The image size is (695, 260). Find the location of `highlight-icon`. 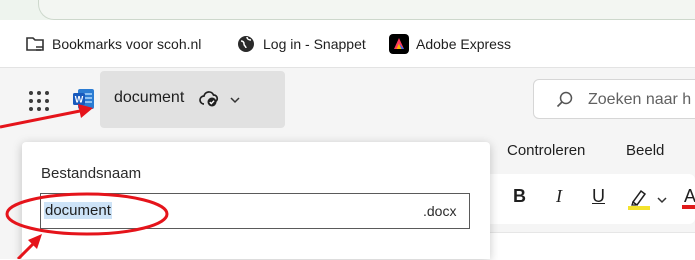

highlight-icon is located at coordinates (640, 198).